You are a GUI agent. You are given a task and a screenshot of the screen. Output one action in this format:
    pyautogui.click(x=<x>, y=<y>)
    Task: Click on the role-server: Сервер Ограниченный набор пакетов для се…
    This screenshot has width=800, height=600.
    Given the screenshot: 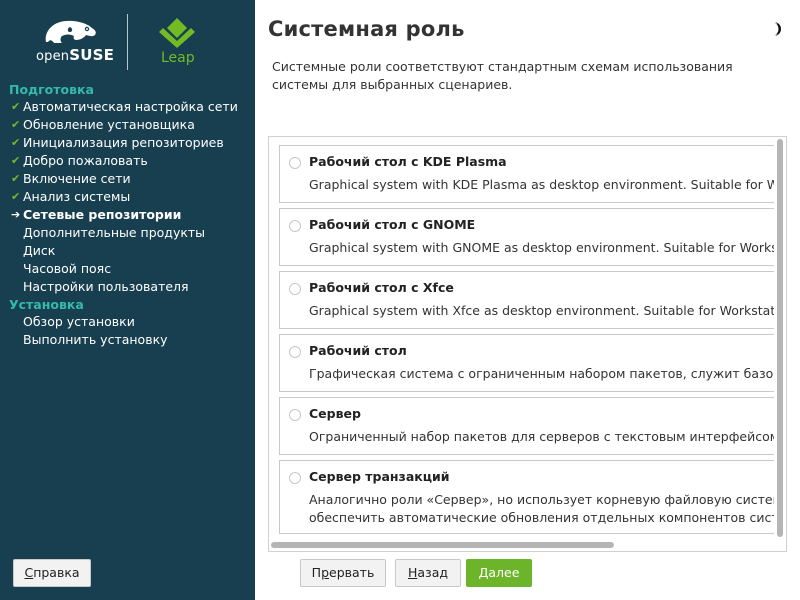 What is the action you would take?
    pyautogui.click(x=532, y=426)
    